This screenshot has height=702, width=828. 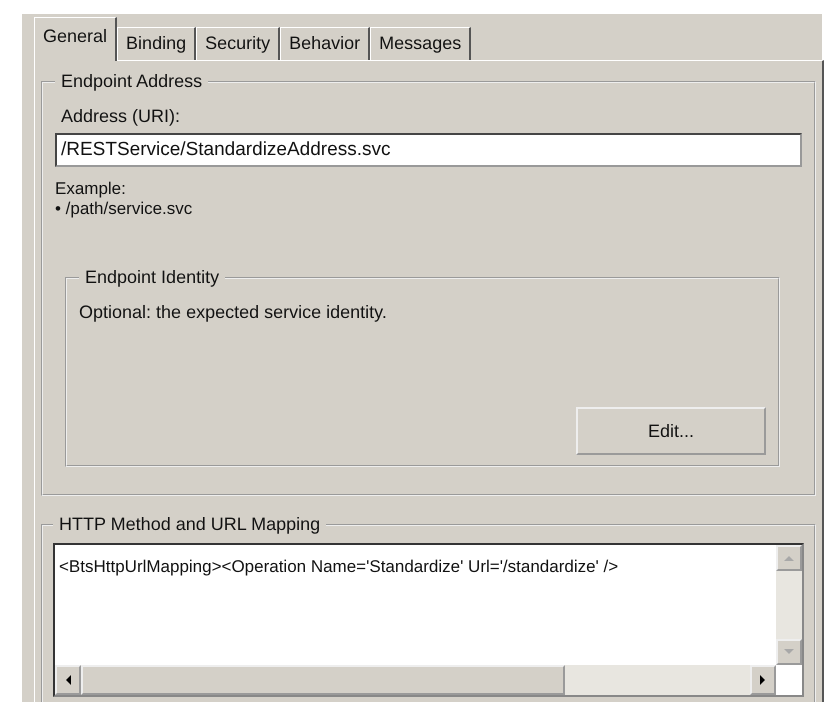 What do you see at coordinates (124, 209) in the screenshot?
I see `example-text: • /path/service.svc` at bounding box center [124, 209].